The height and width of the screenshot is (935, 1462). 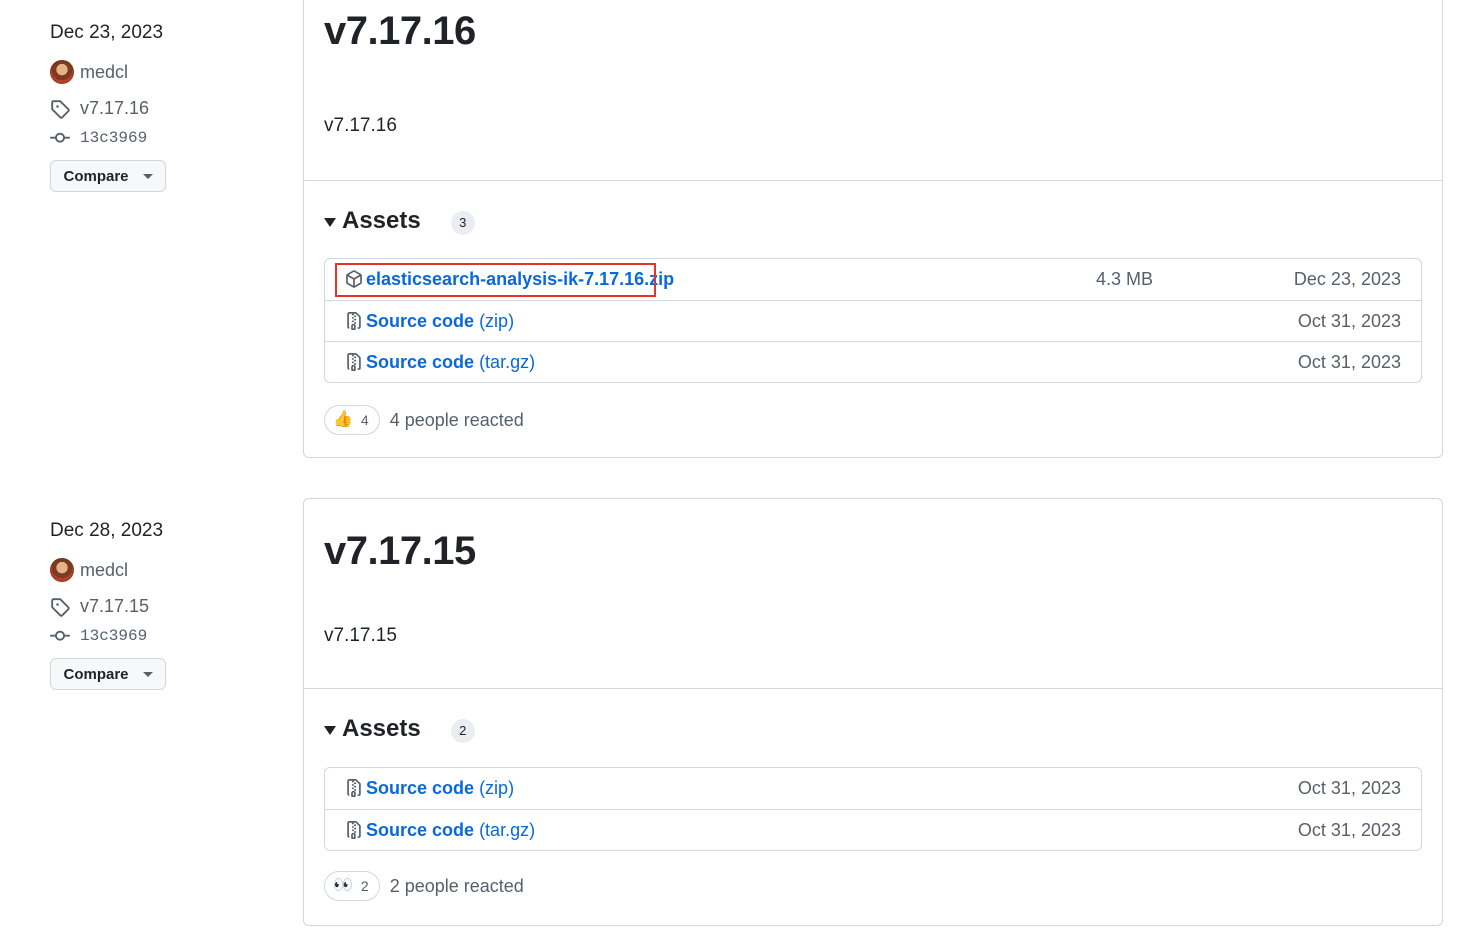 What do you see at coordinates (456, 885) in the screenshot?
I see `reaction-summary: 2 people reacted` at bounding box center [456, 885].